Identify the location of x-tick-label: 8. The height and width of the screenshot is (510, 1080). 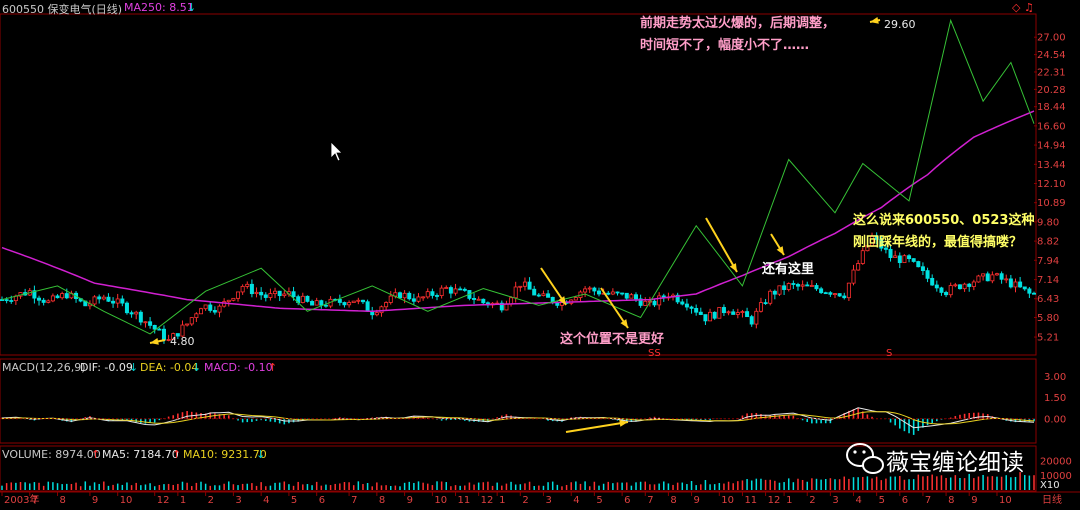
(382, 500).